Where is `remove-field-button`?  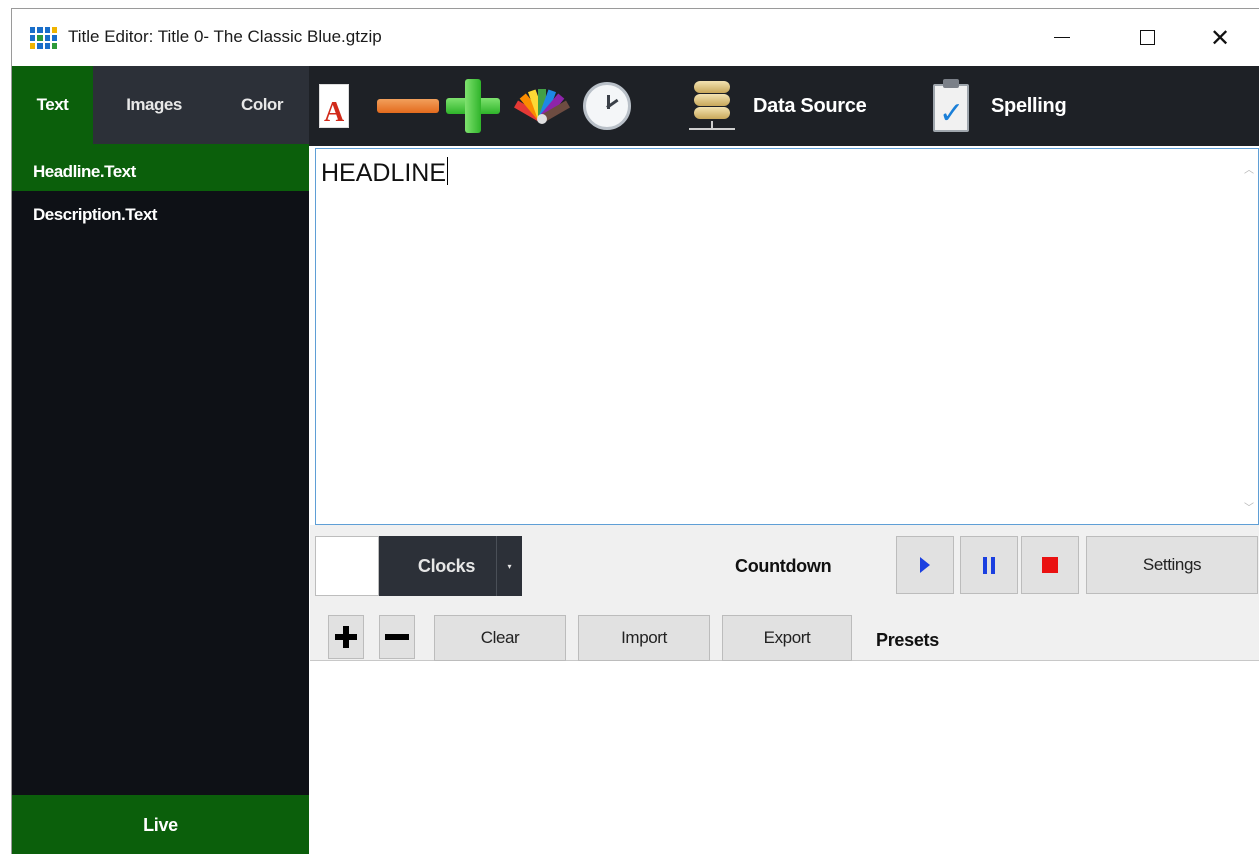
remove-field-button is located at coordinates (408, 106).